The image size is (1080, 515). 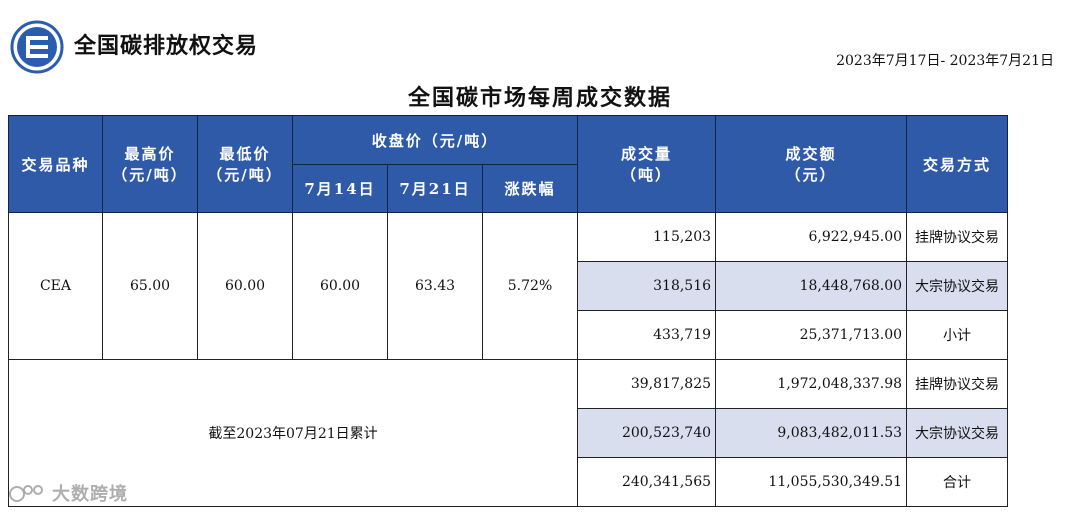 What do you see at coordinates (245, 175) in the screenshot?
I see `header-low-line2: （元/吨）` at bounding box center [245, 175].